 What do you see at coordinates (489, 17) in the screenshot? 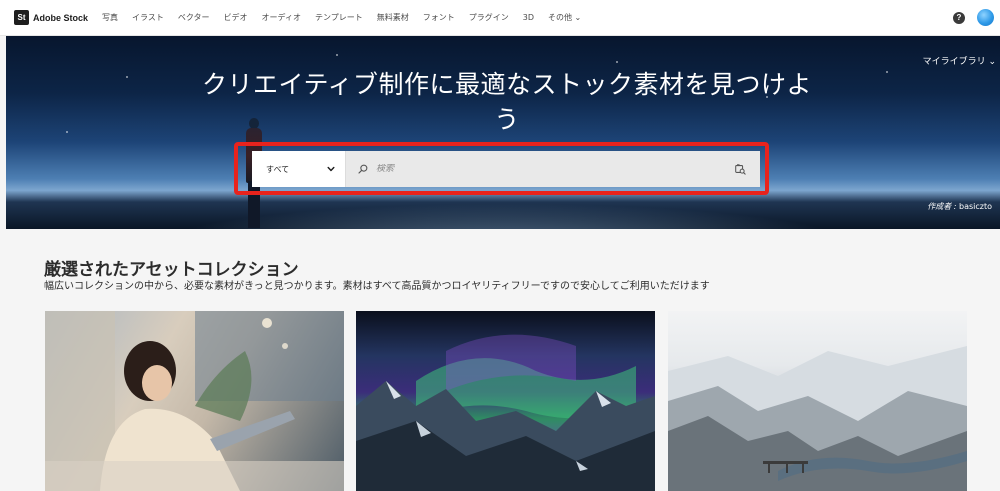
I see `nav-link-plugins: プラグイン` at bounding box center [489, 17].